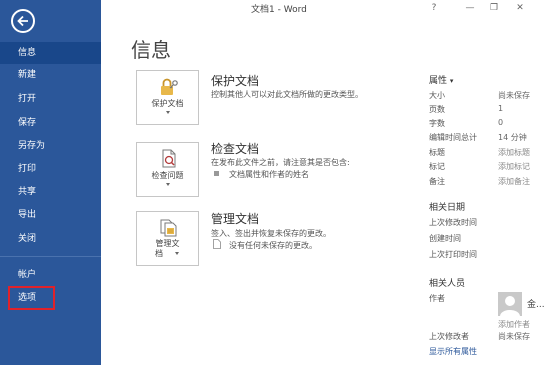 The height and width of the screenshot is (365, 554). Describe the element at coordinates (447, 284) in the screenshot. I see `related-people-heading: 相关人员` at that location.